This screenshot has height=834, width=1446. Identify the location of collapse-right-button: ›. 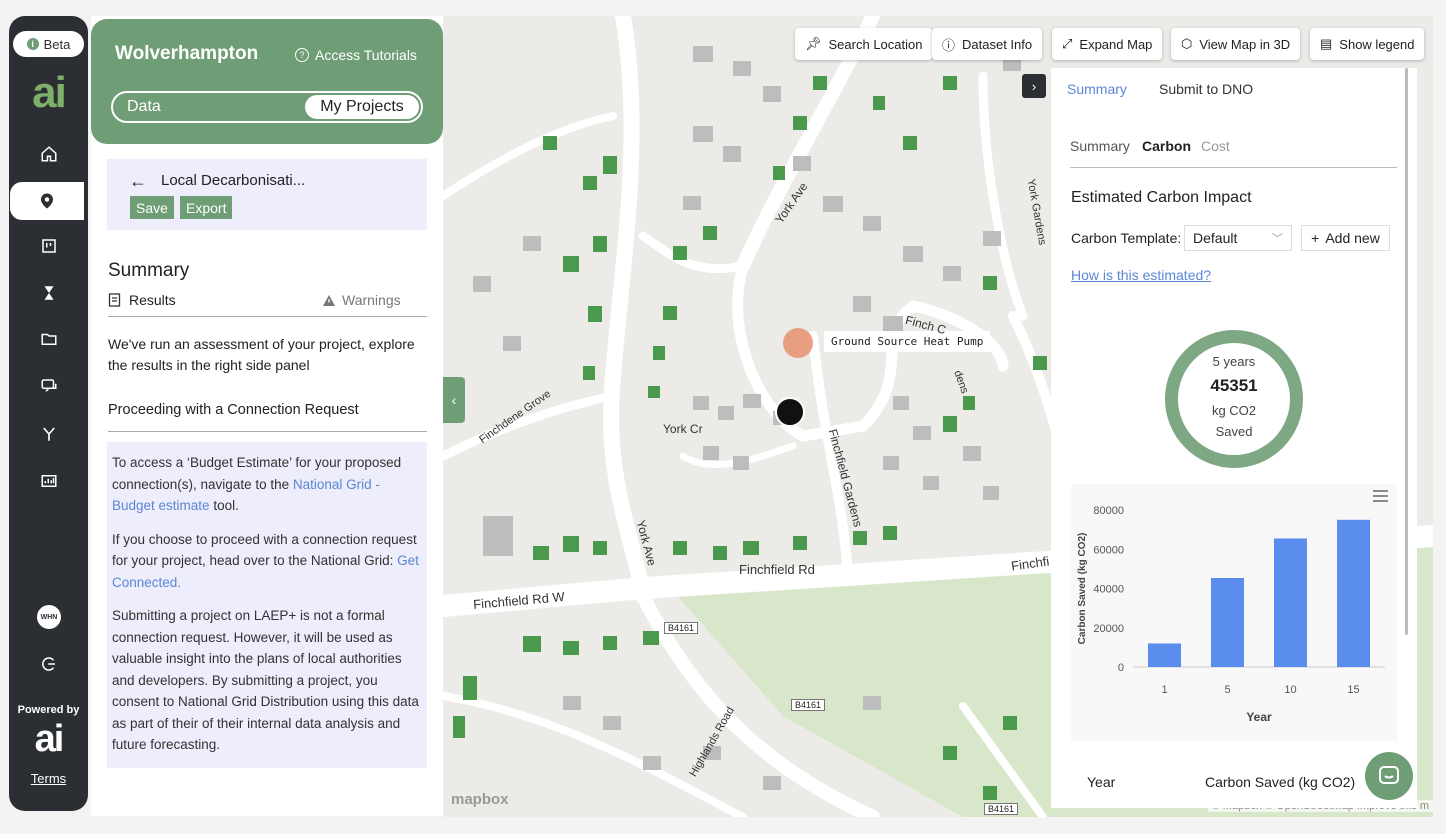
(1034, 86).